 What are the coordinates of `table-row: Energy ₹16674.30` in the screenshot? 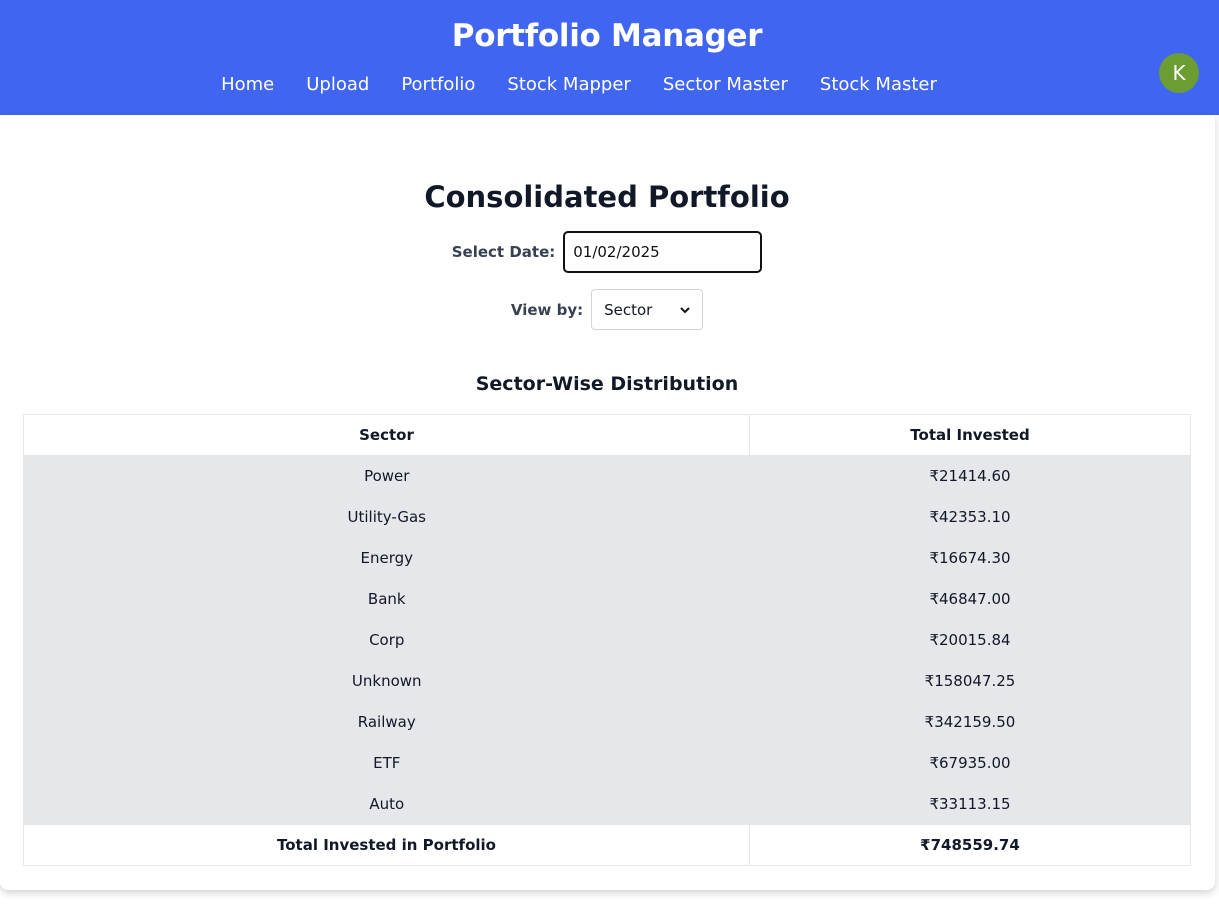 It's located at (607, 558).